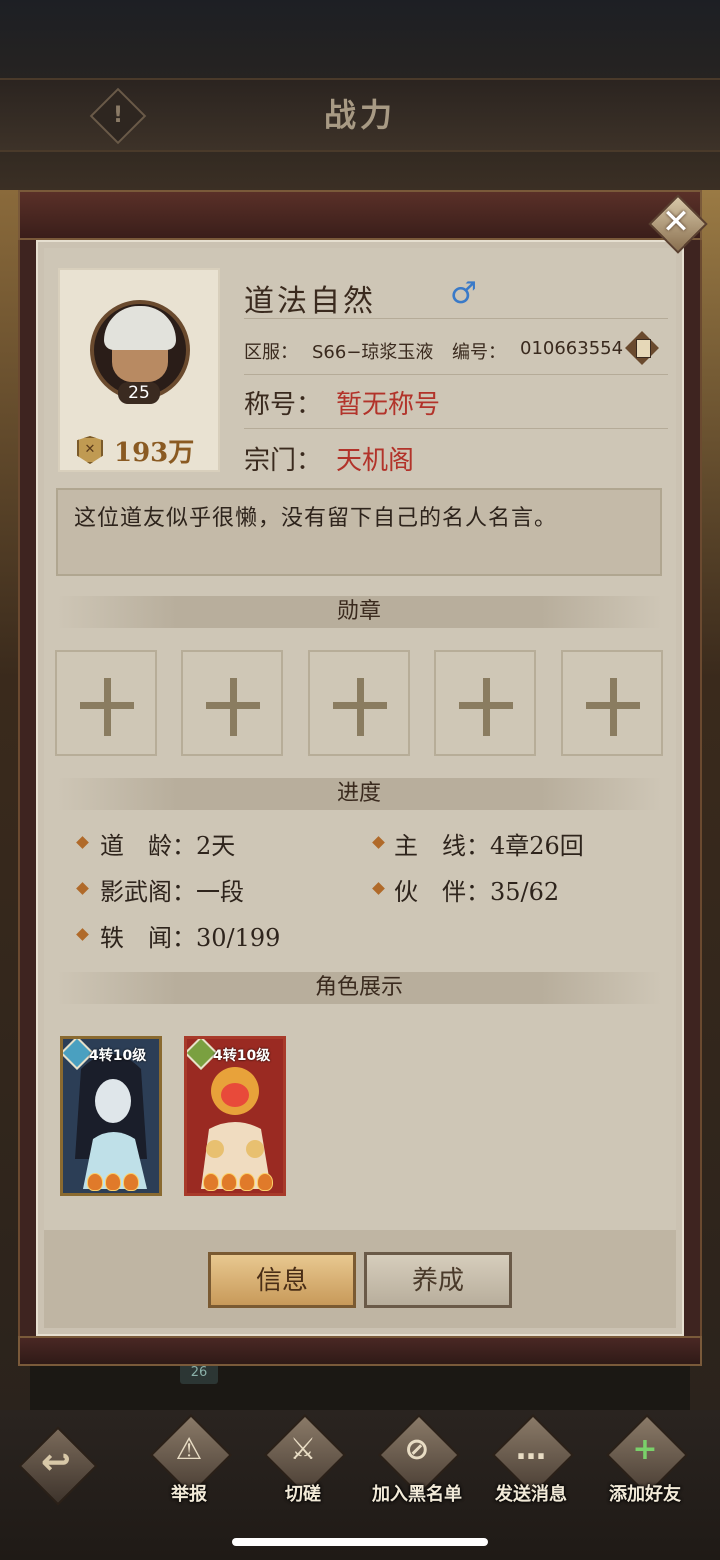  I want to click on stat-label: 伙 伴：, so click(442, 892).